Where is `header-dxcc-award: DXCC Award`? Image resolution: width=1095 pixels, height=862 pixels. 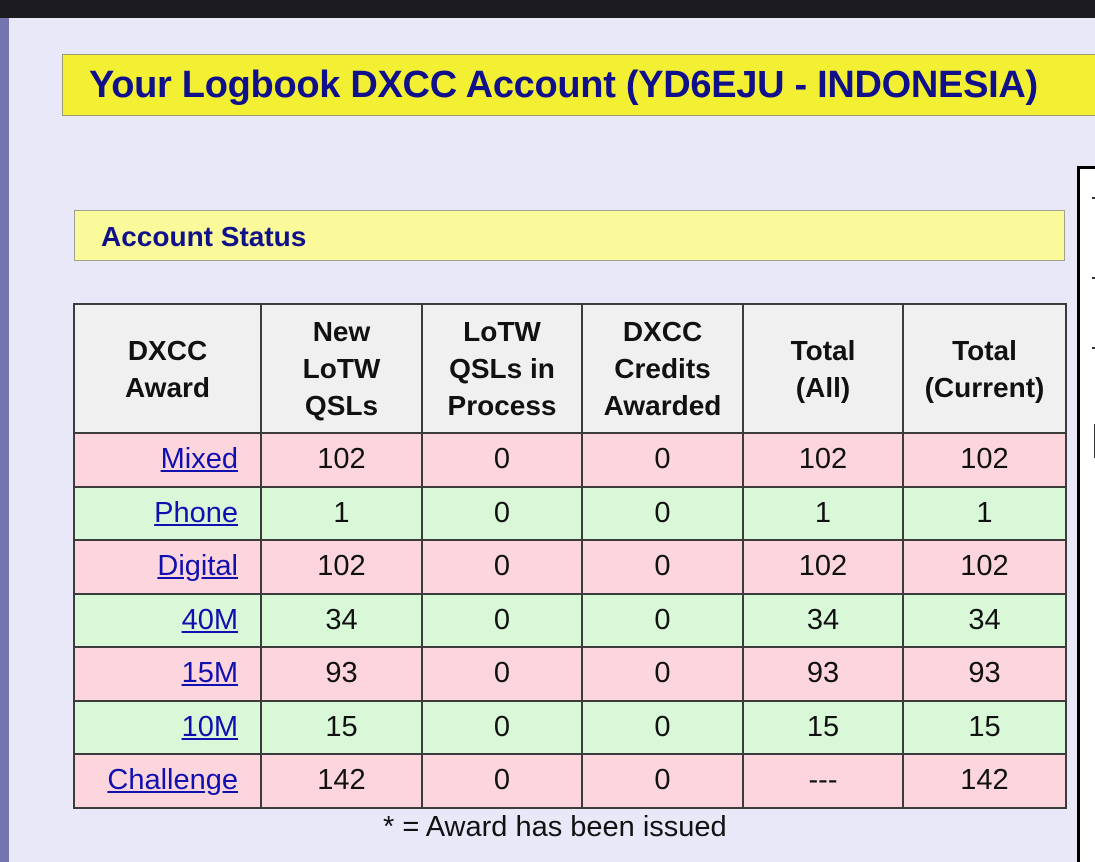
header-dxcc-award: DXCC Award is located at coordinates (167, 368).